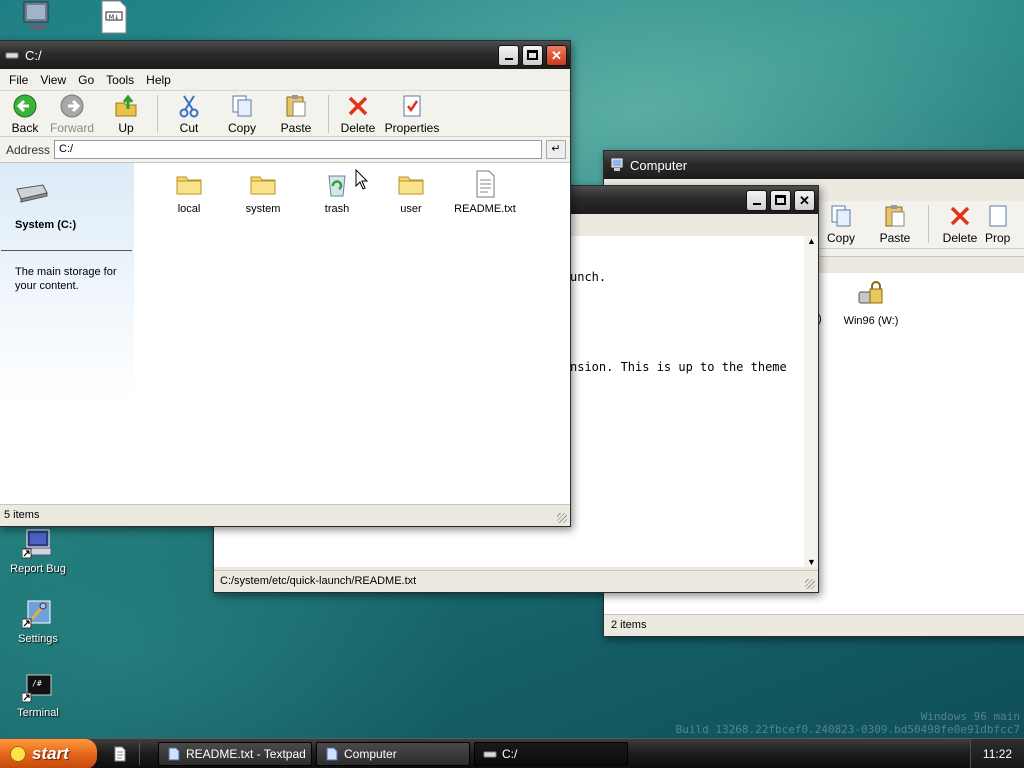  I want to click on paste-icon, so click(296, 106).